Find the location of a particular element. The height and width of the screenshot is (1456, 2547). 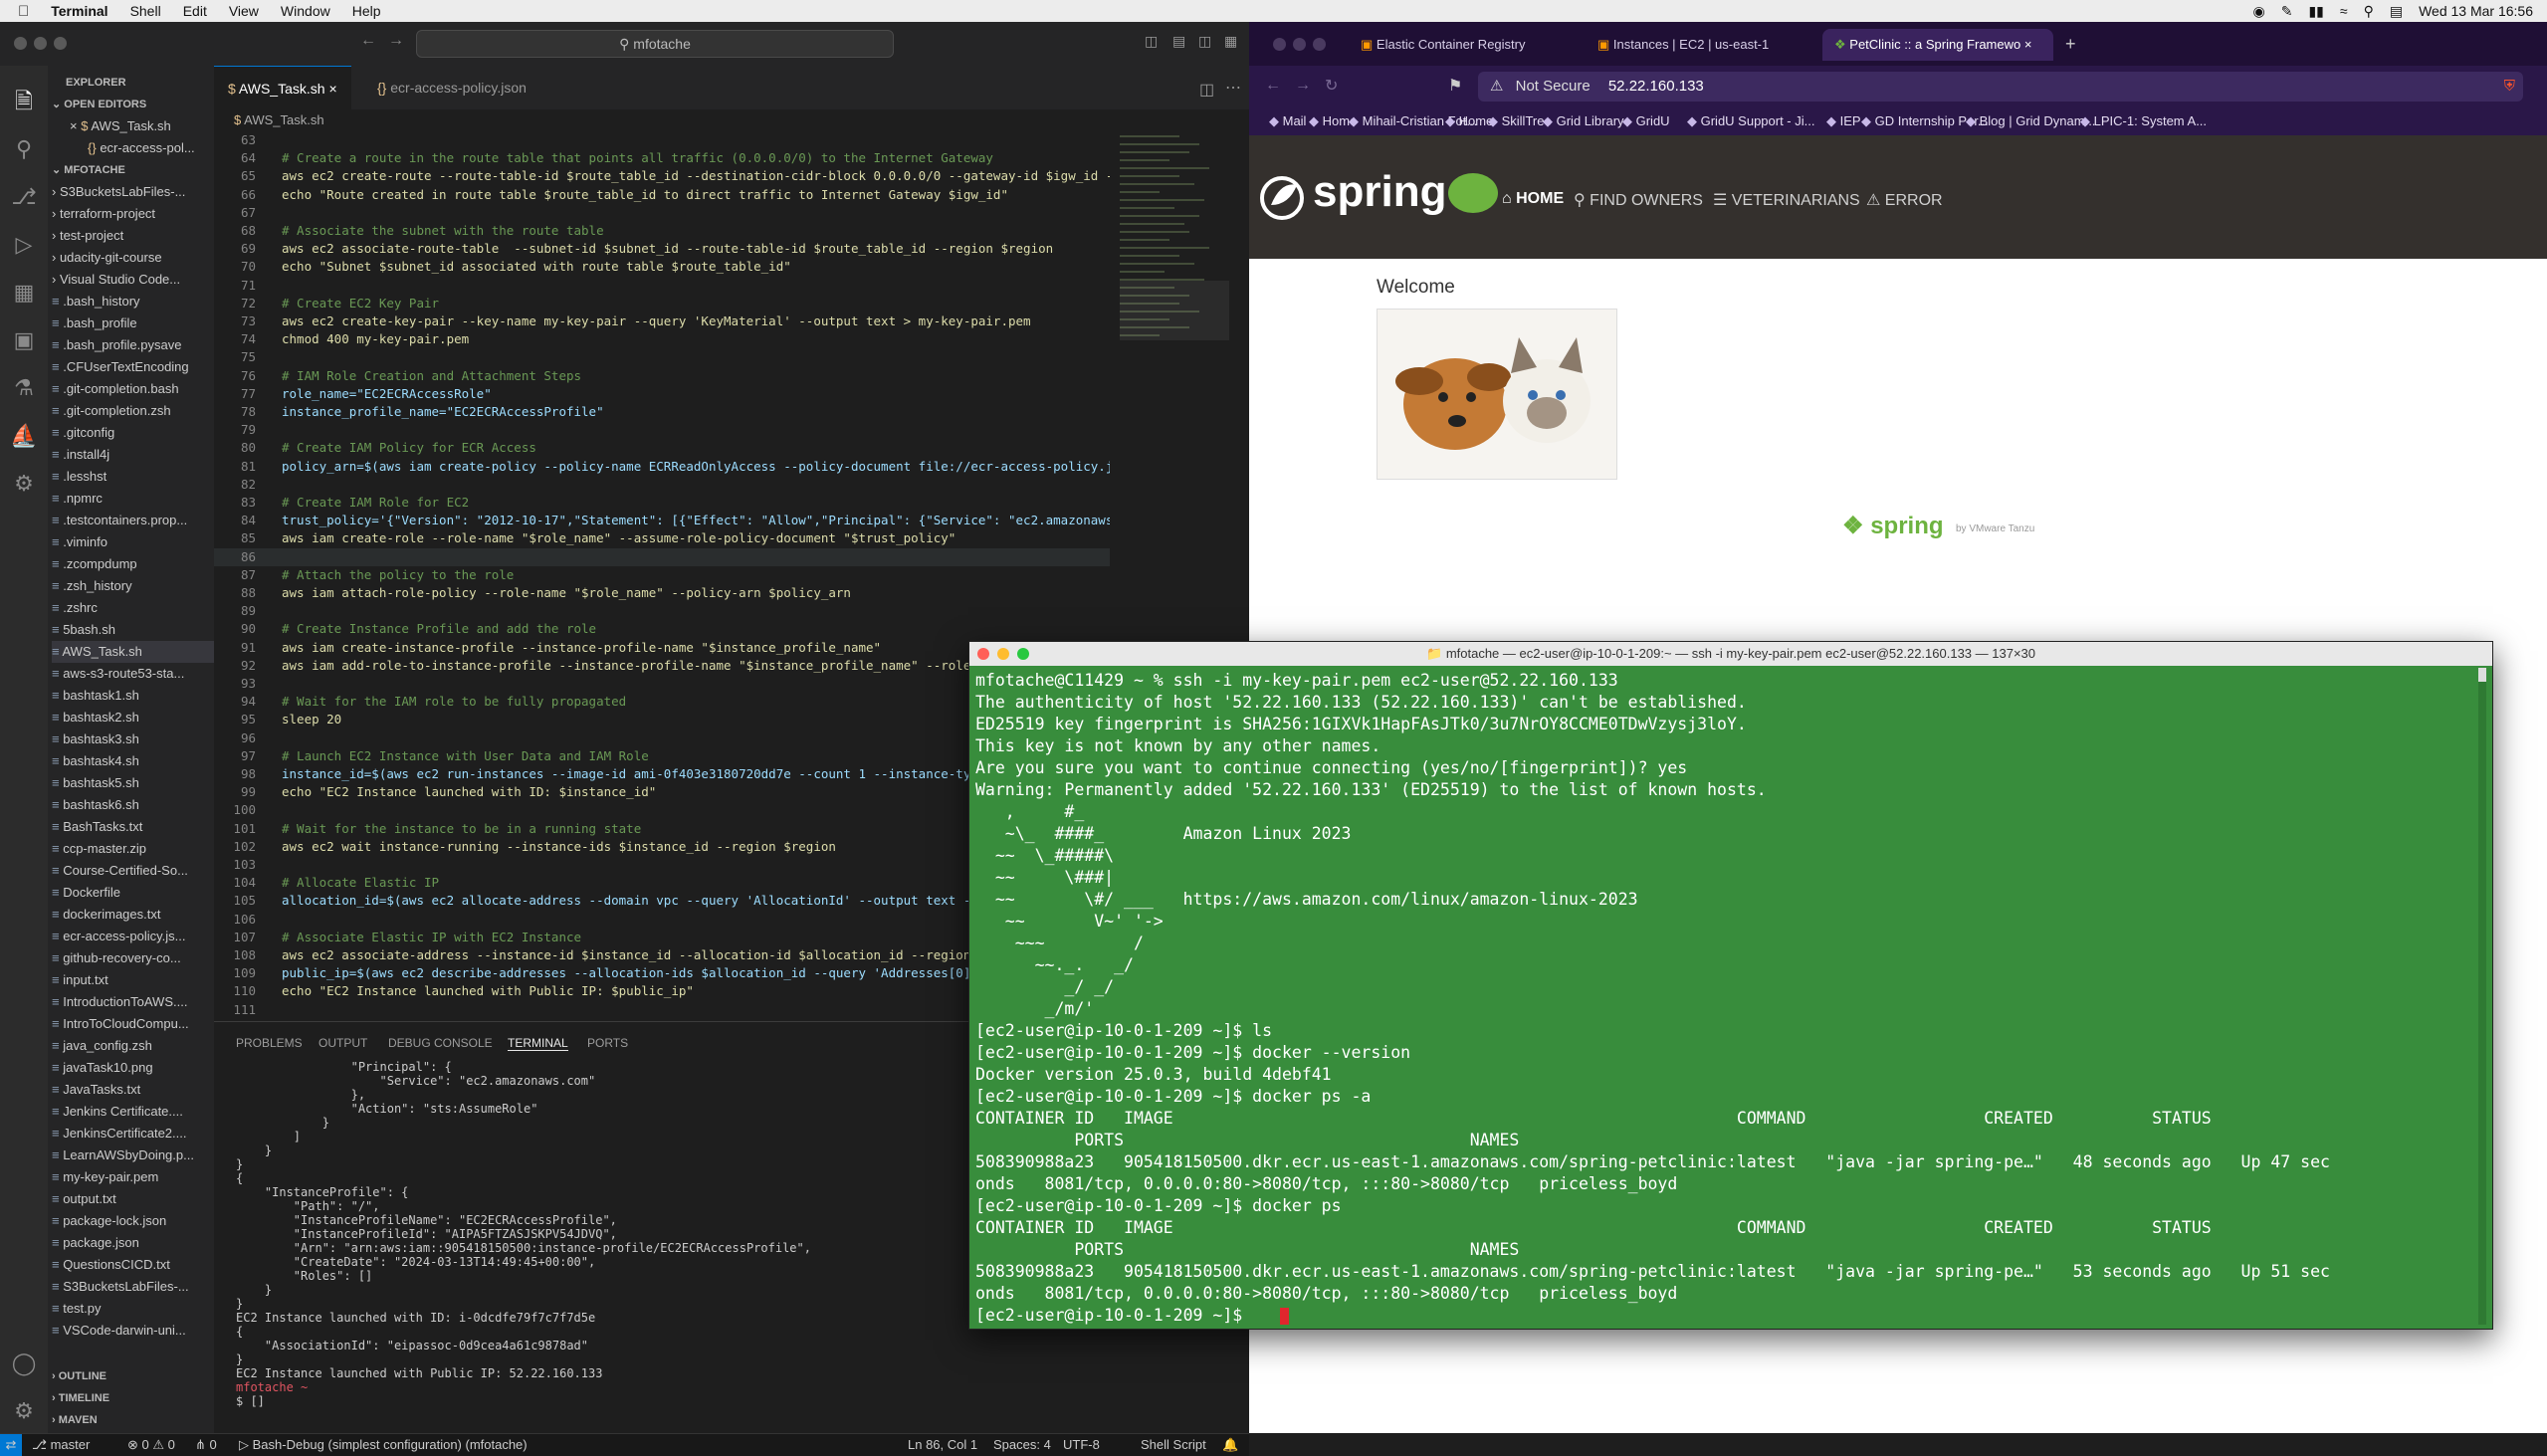

back-arrow-icon: ← is located at coordinates (368, 41).